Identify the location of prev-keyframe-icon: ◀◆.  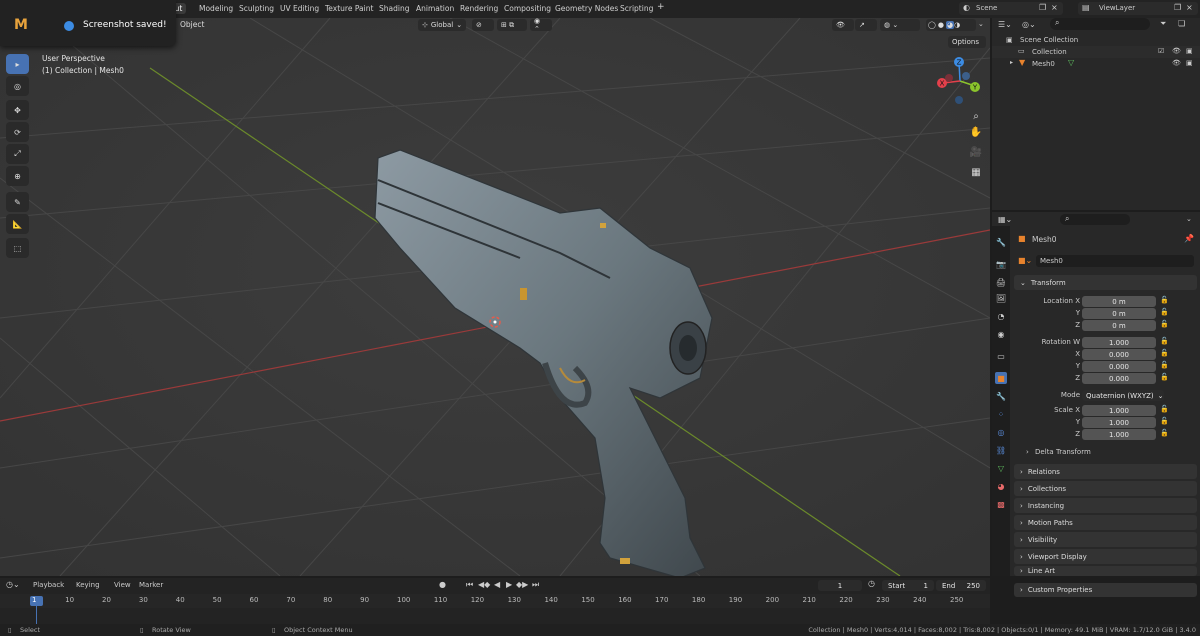
(484, 584).